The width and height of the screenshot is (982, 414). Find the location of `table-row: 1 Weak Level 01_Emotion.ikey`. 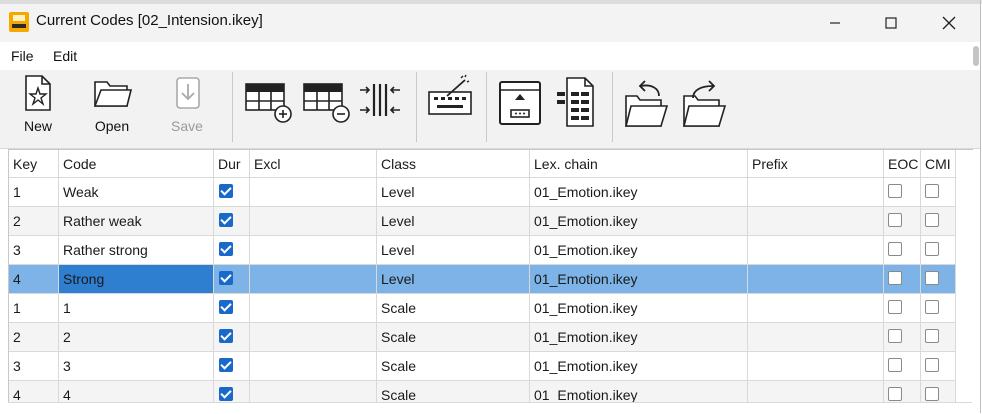

table-row: 1 Weak Level 01_Emotion.ikey is located at coordinates (491, 192).